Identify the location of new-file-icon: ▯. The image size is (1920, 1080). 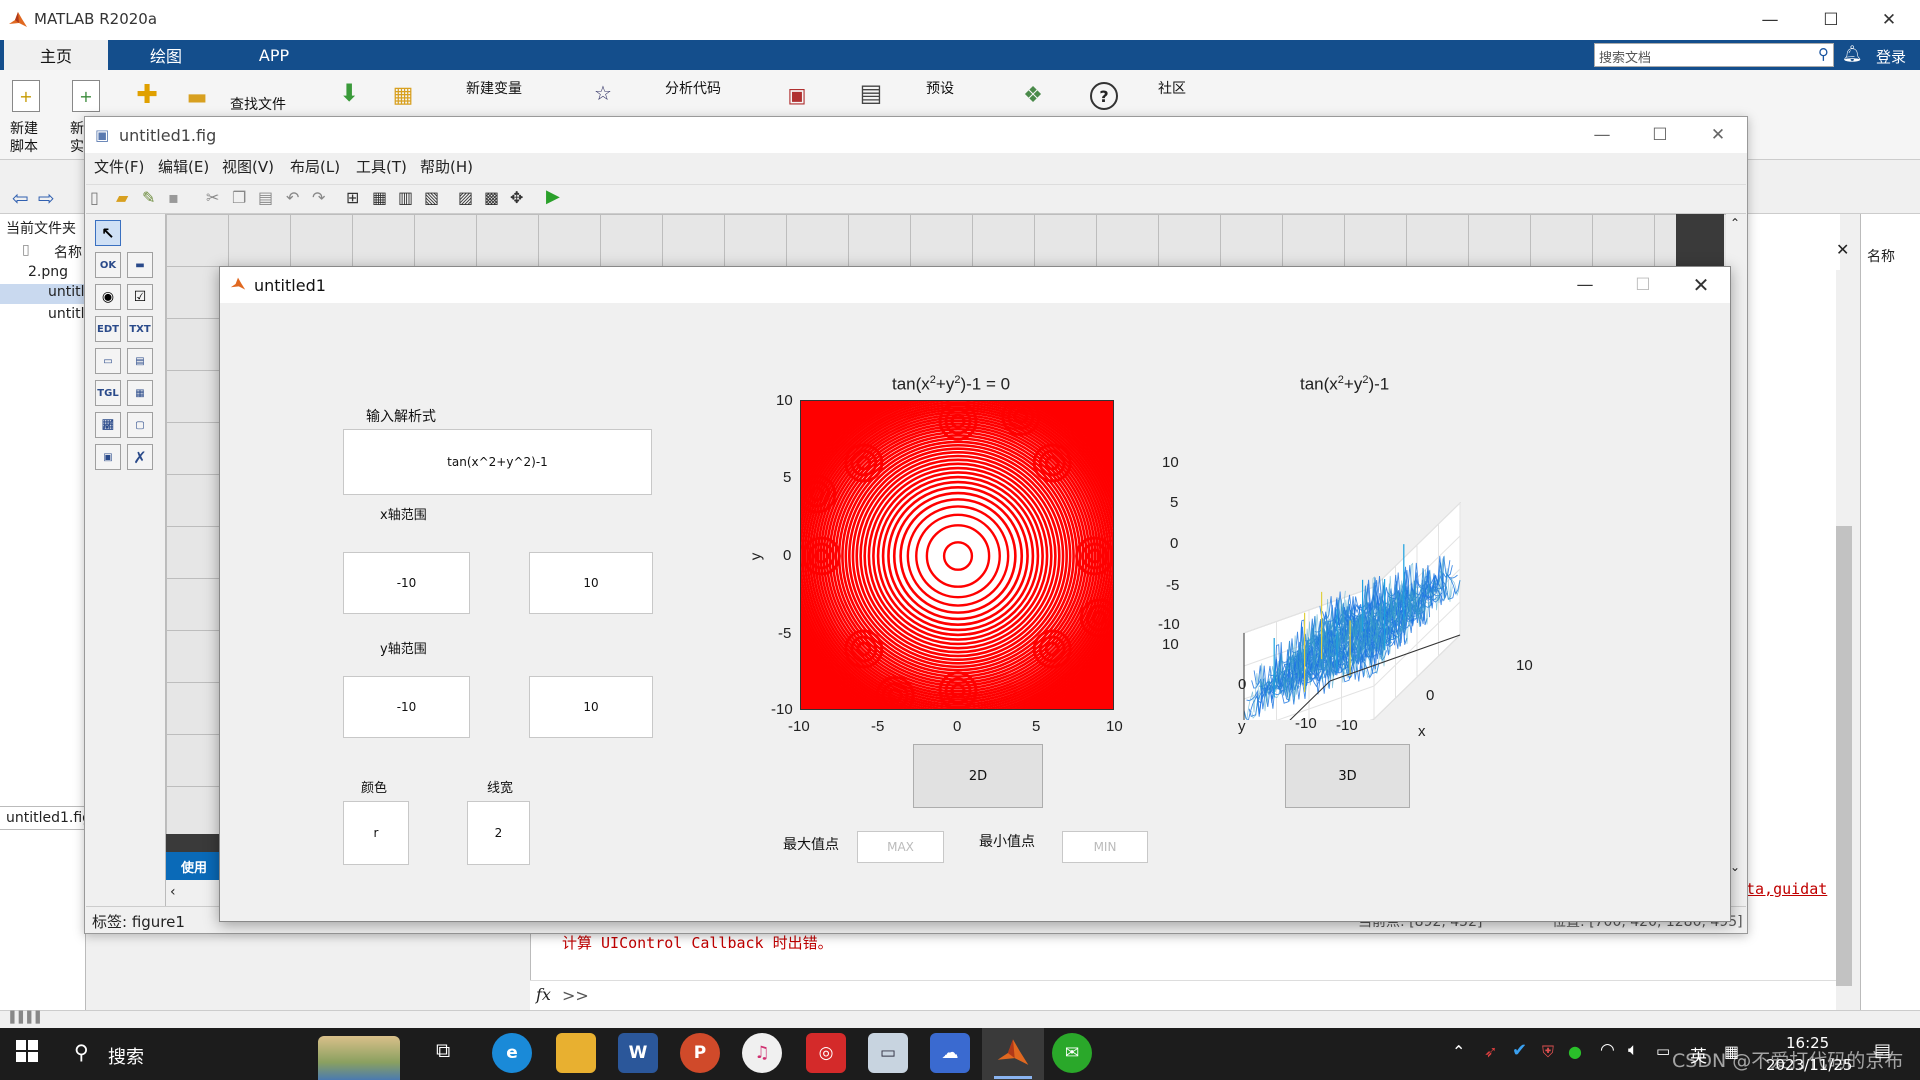
(94, 197).